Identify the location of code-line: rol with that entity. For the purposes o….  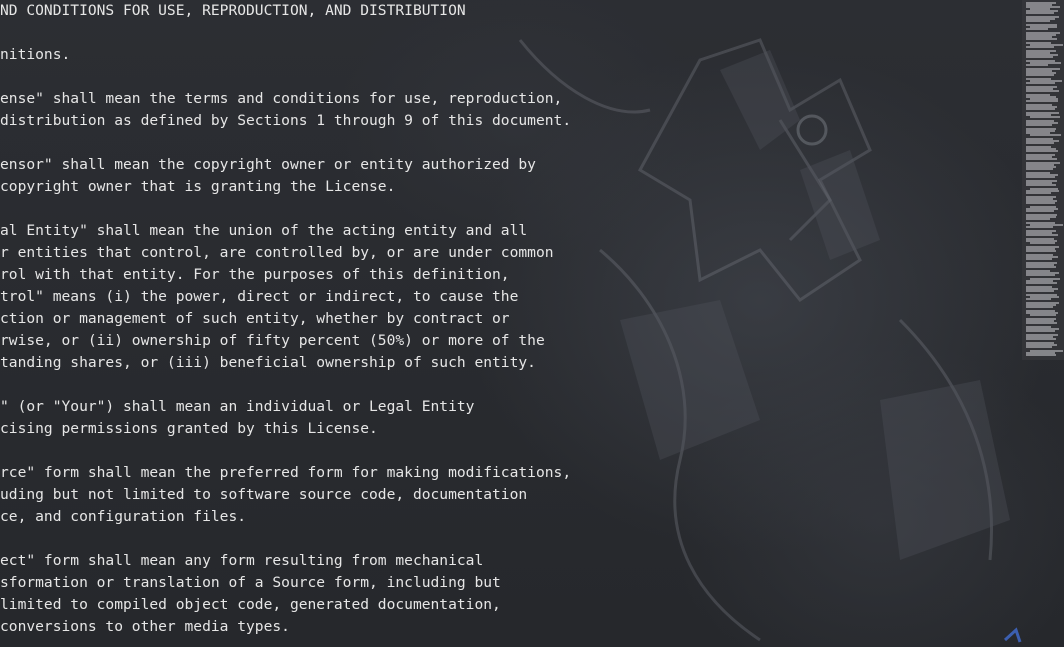
(255, 274).